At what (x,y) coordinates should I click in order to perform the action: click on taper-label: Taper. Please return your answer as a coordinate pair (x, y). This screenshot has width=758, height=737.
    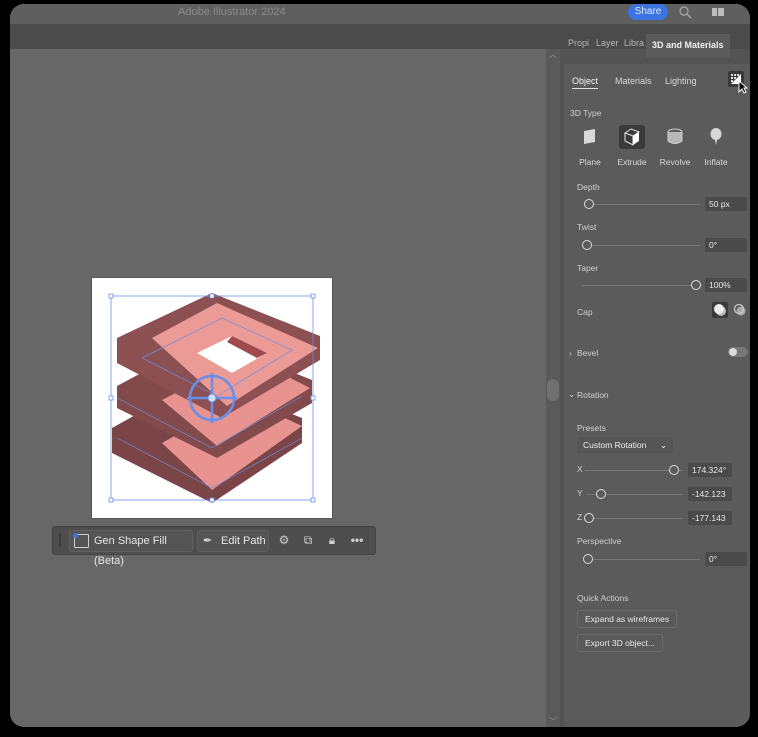
    Looking at the image, I should click on (588, 268).